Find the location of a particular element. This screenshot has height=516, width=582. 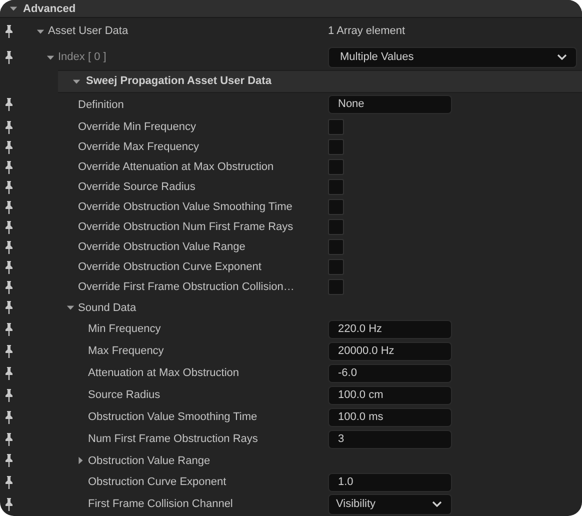

input-field: -6.0 is located at coordinates (390, 373).